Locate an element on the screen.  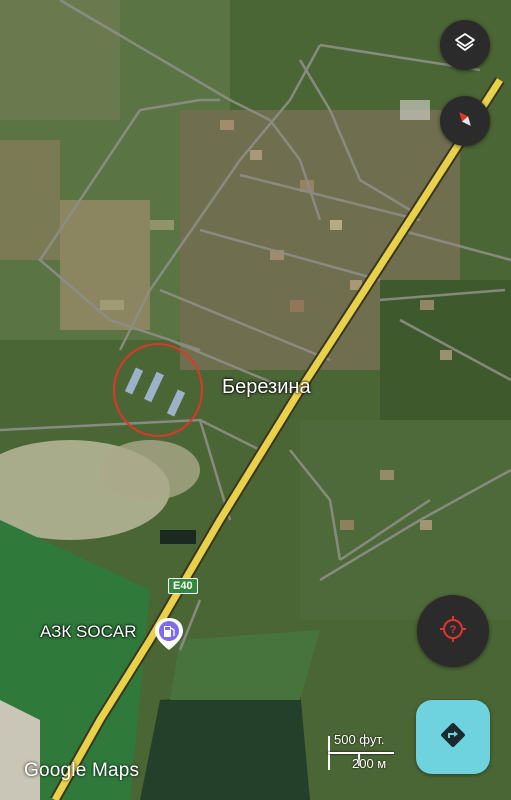
scale-label-feet: 500 фут. is located at coordinates (359, 739).